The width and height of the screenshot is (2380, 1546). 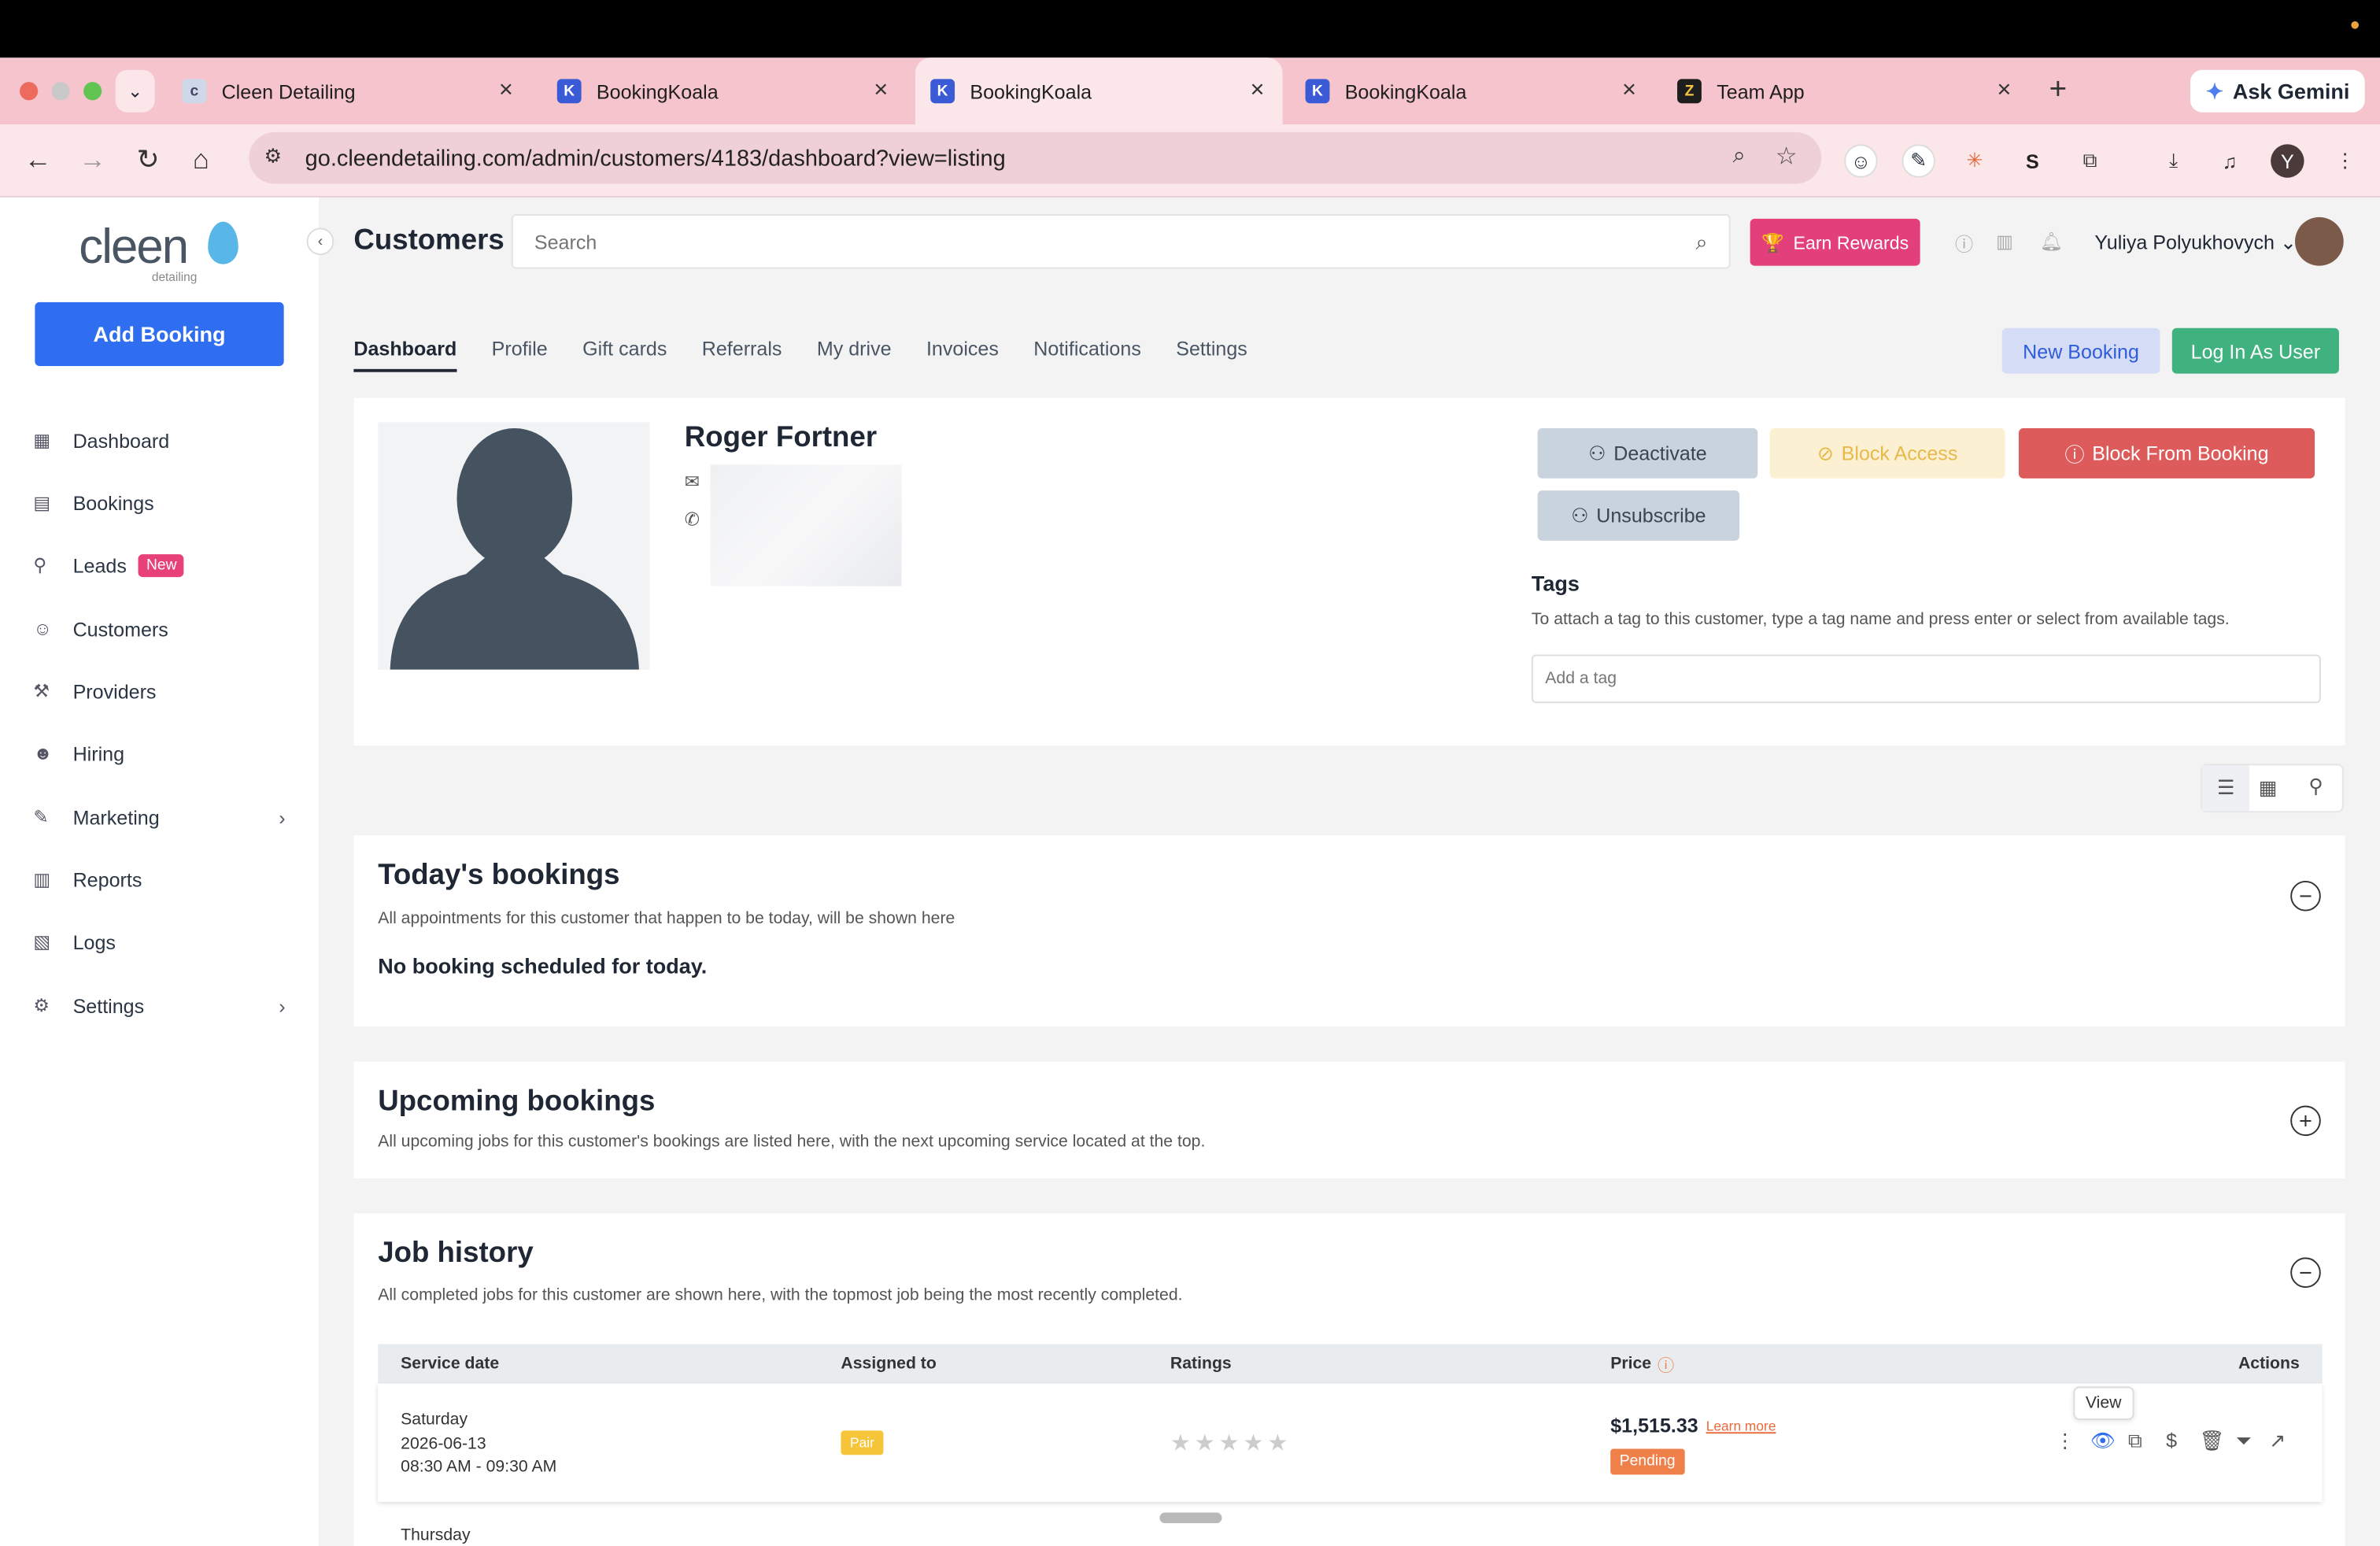 I want to click on sidebar-item-customers: ☺ Customers, so click(x=162, y=629).